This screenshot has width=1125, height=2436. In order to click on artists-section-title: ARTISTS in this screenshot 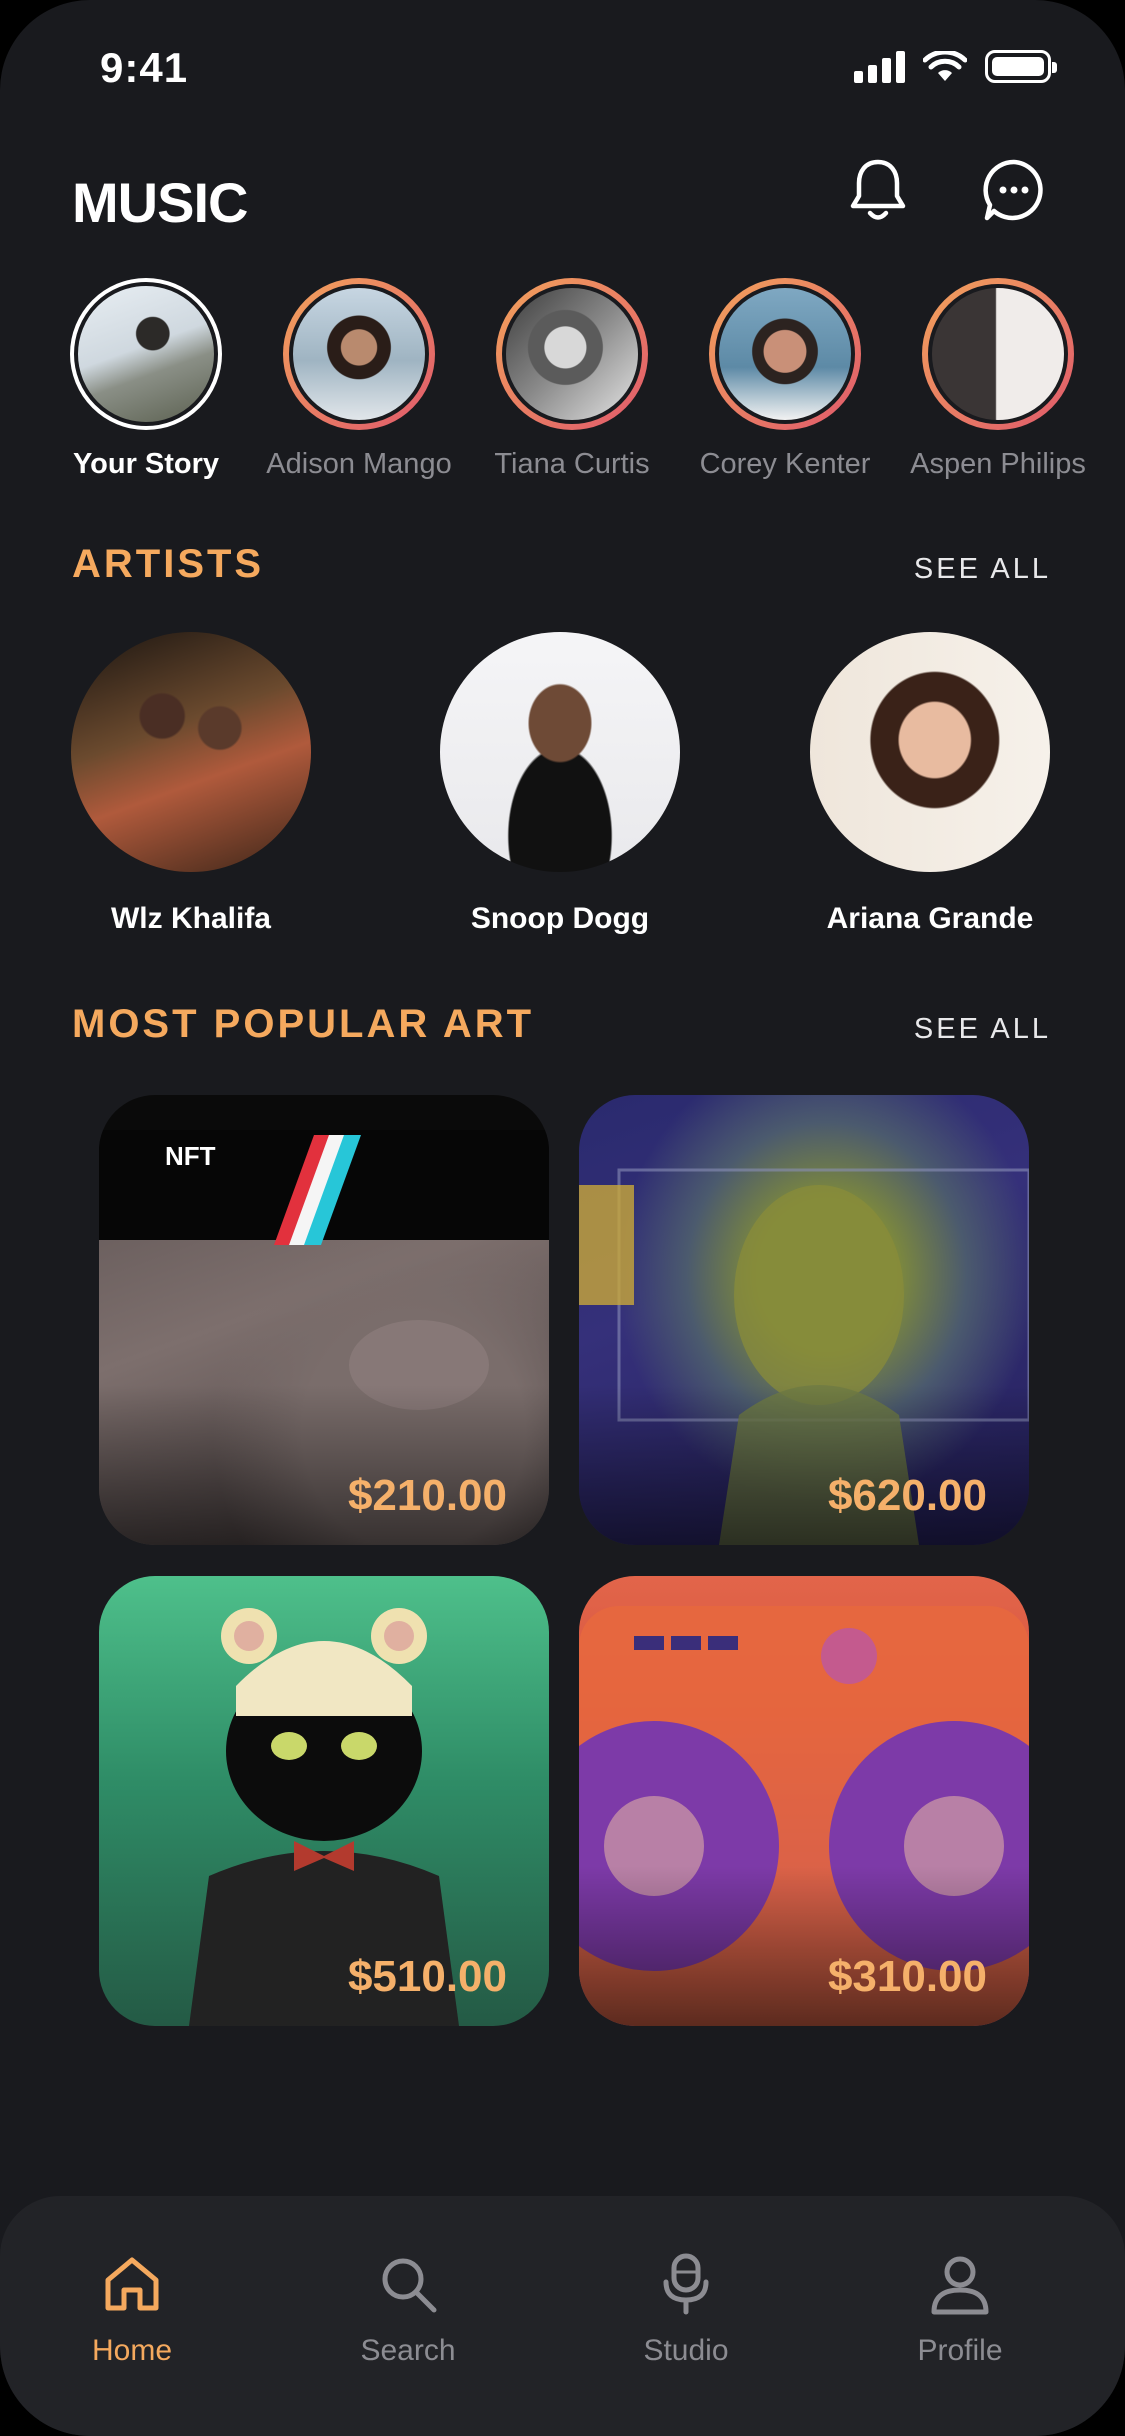, I will do `click(168, 564)`.